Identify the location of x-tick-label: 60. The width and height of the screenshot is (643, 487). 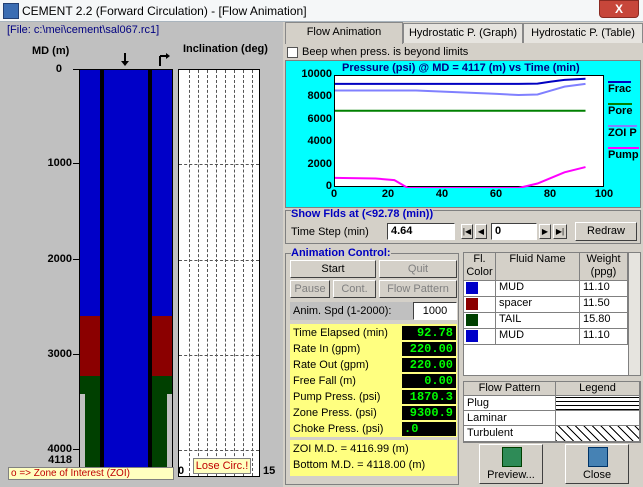
(496, 194).